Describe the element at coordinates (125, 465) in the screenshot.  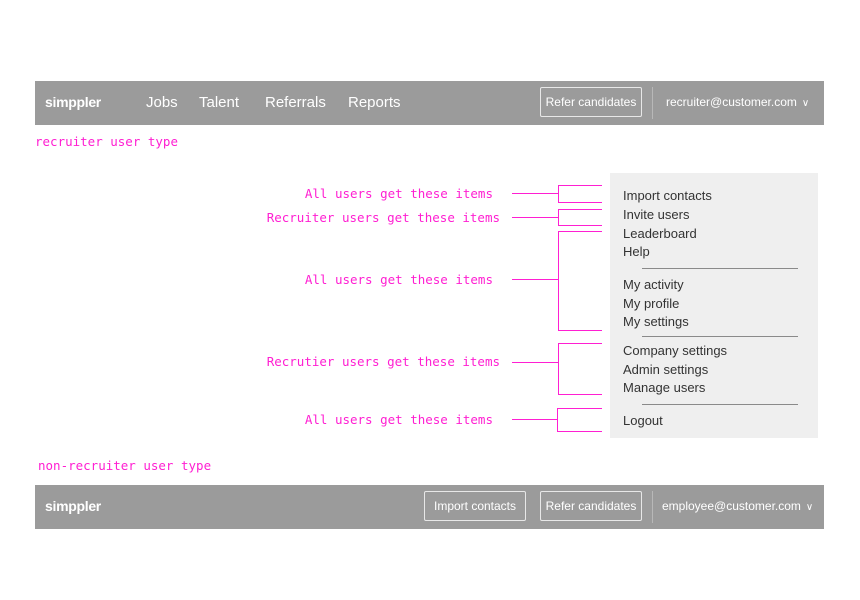
I see `non-recruiter-user-type-label: non-recruiter user type` at that location.